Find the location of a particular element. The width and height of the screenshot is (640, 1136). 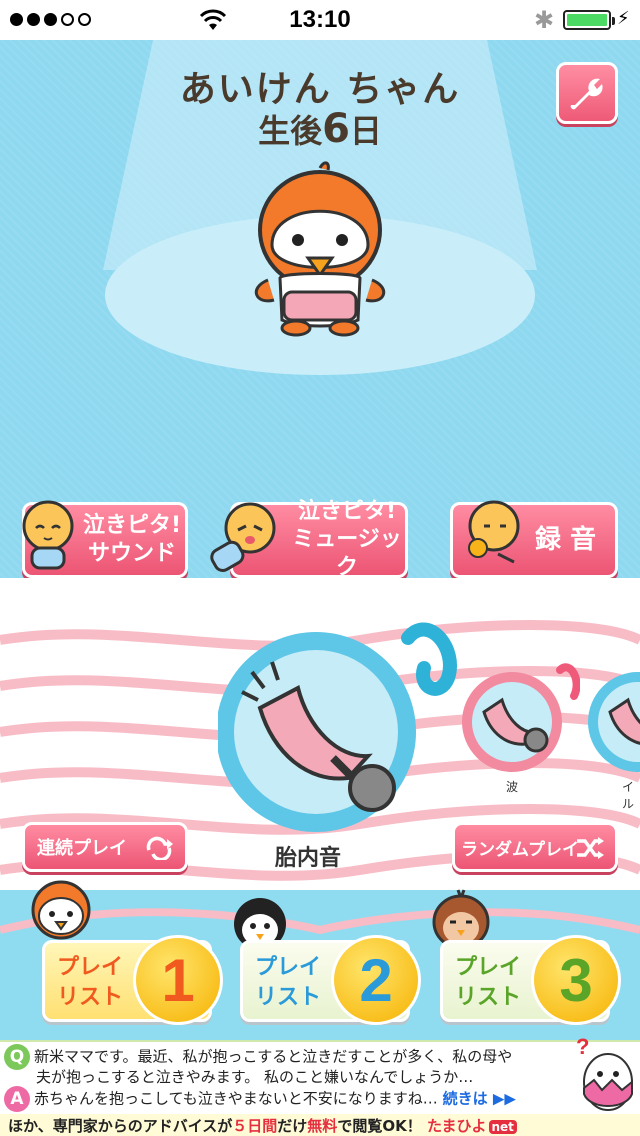

baby-sound-icon is located at coordinates (48, 535).